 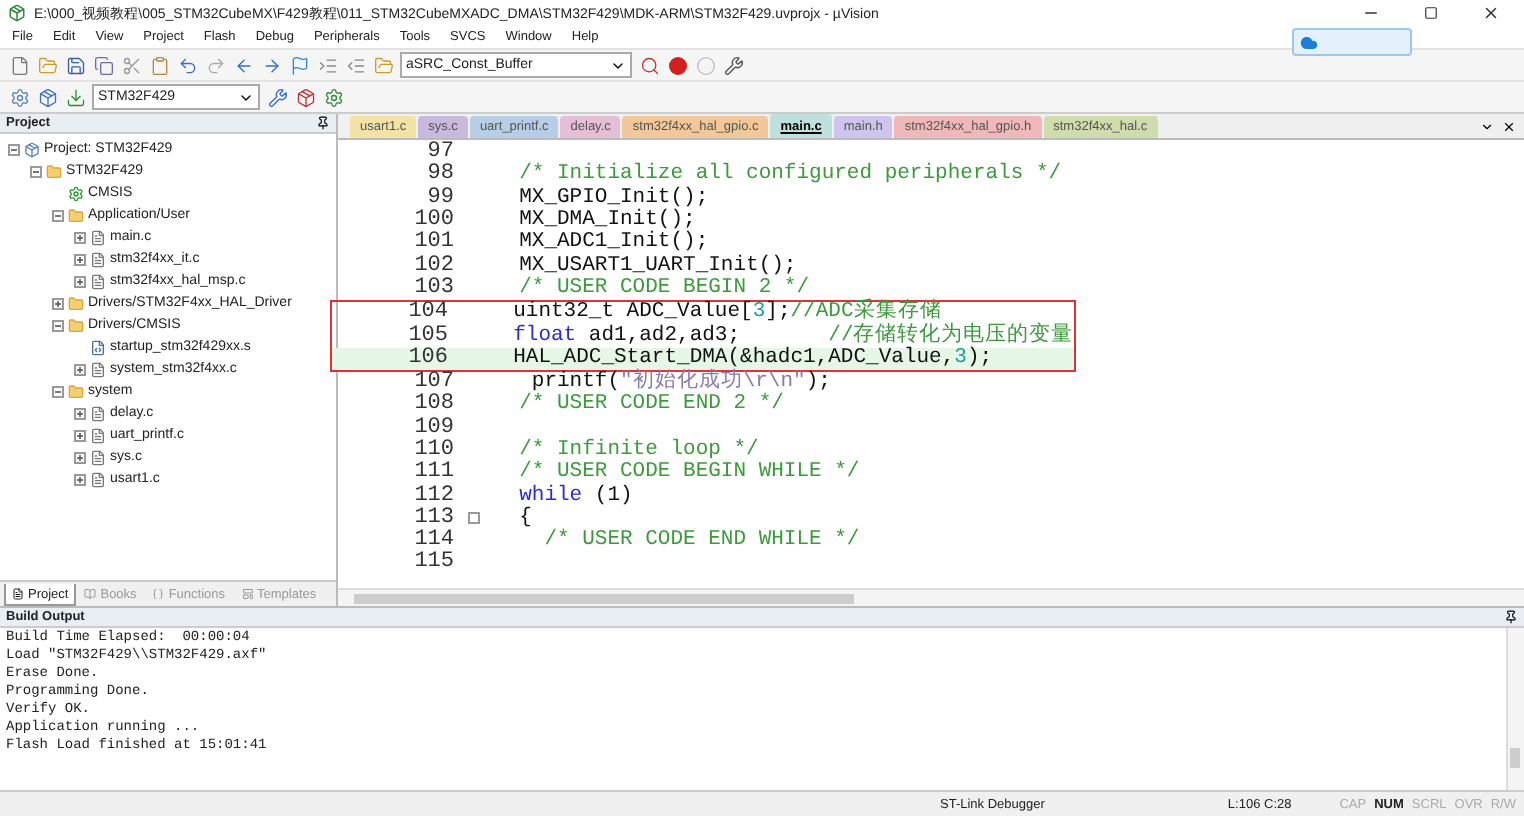 I want to click on search-icon, so click(x=649, y=65).